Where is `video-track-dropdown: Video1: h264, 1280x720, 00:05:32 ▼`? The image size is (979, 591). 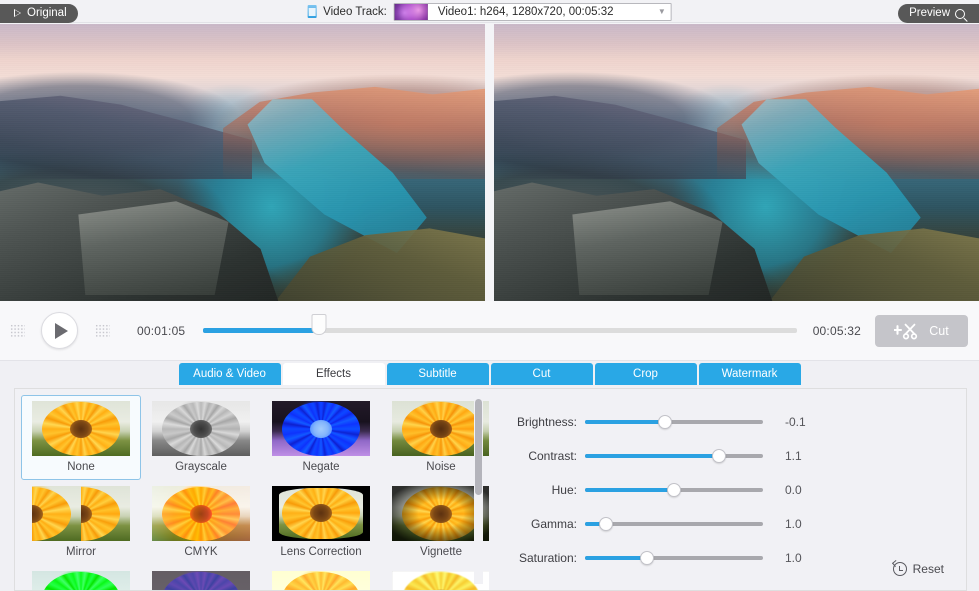
video-track-dropdown: Video1: h264, 1280x720, 00:05:32 ▼ is located at coordinates (532, 11).